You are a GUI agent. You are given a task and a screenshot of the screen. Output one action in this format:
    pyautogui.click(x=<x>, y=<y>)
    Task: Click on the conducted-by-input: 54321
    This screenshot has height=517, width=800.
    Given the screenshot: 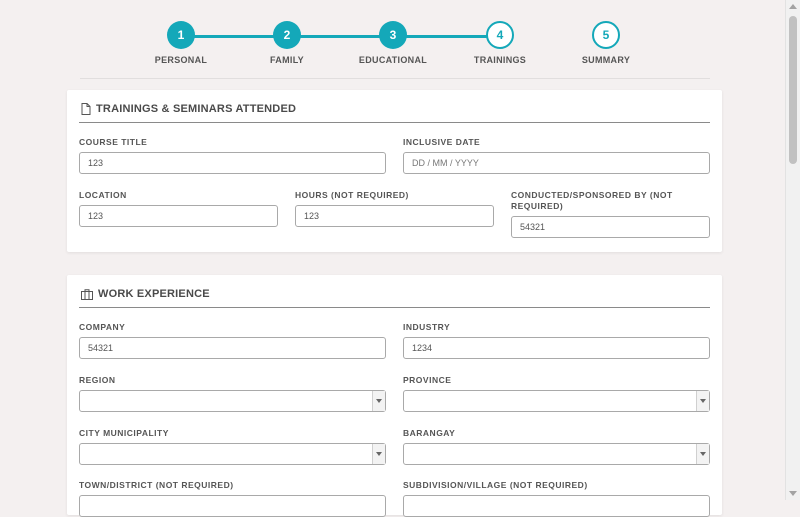 What is the action you would take?
    pyautogui.click(x=610, y=227)
    